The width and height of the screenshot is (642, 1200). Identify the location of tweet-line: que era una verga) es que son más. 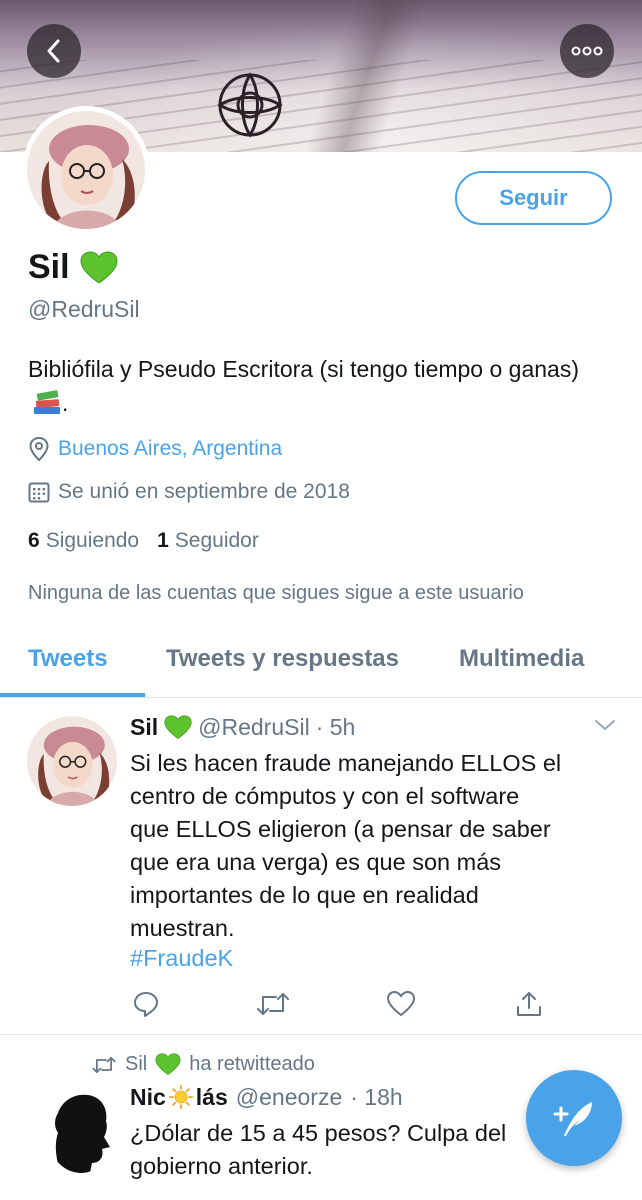
(316, 862).